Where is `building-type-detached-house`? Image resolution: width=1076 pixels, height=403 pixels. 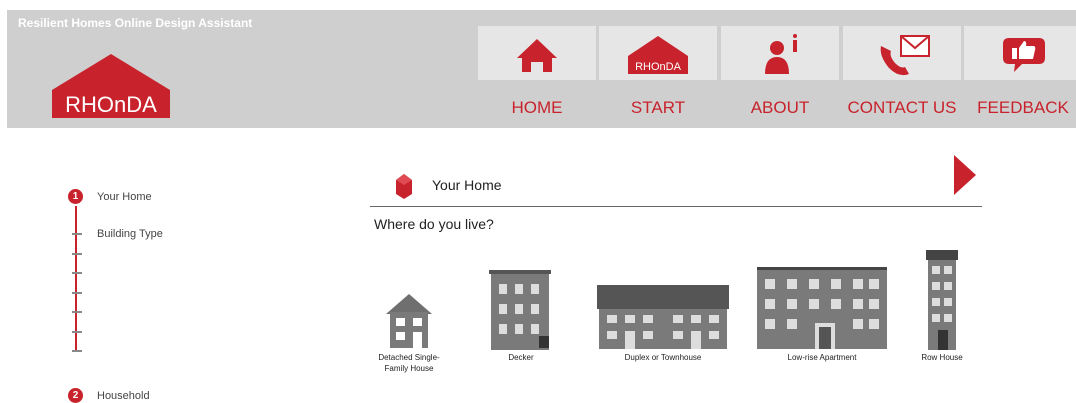
building-type-detached-house is located at coordinates (409, 323).